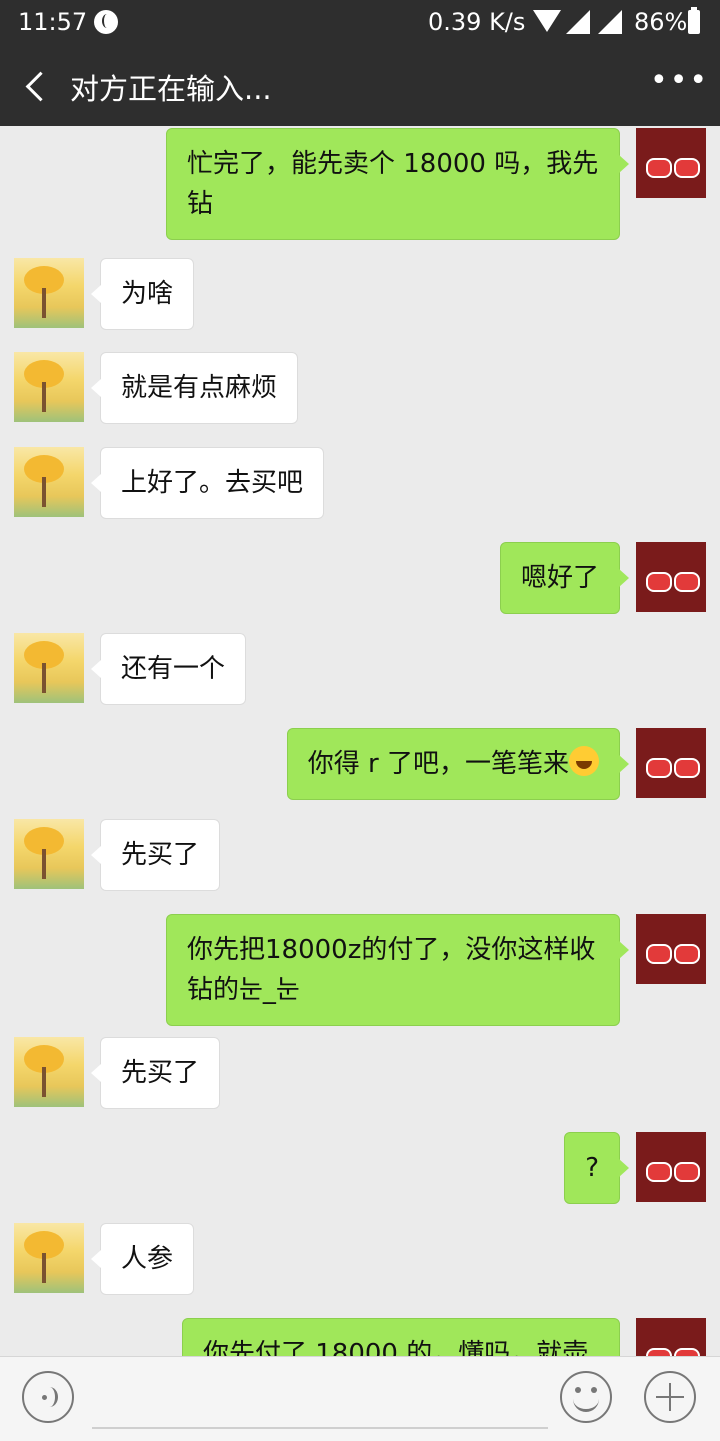  Describe the element at coordinates (559, 578) in the screenshot. I see `message-text: 嗯好了` at that location.